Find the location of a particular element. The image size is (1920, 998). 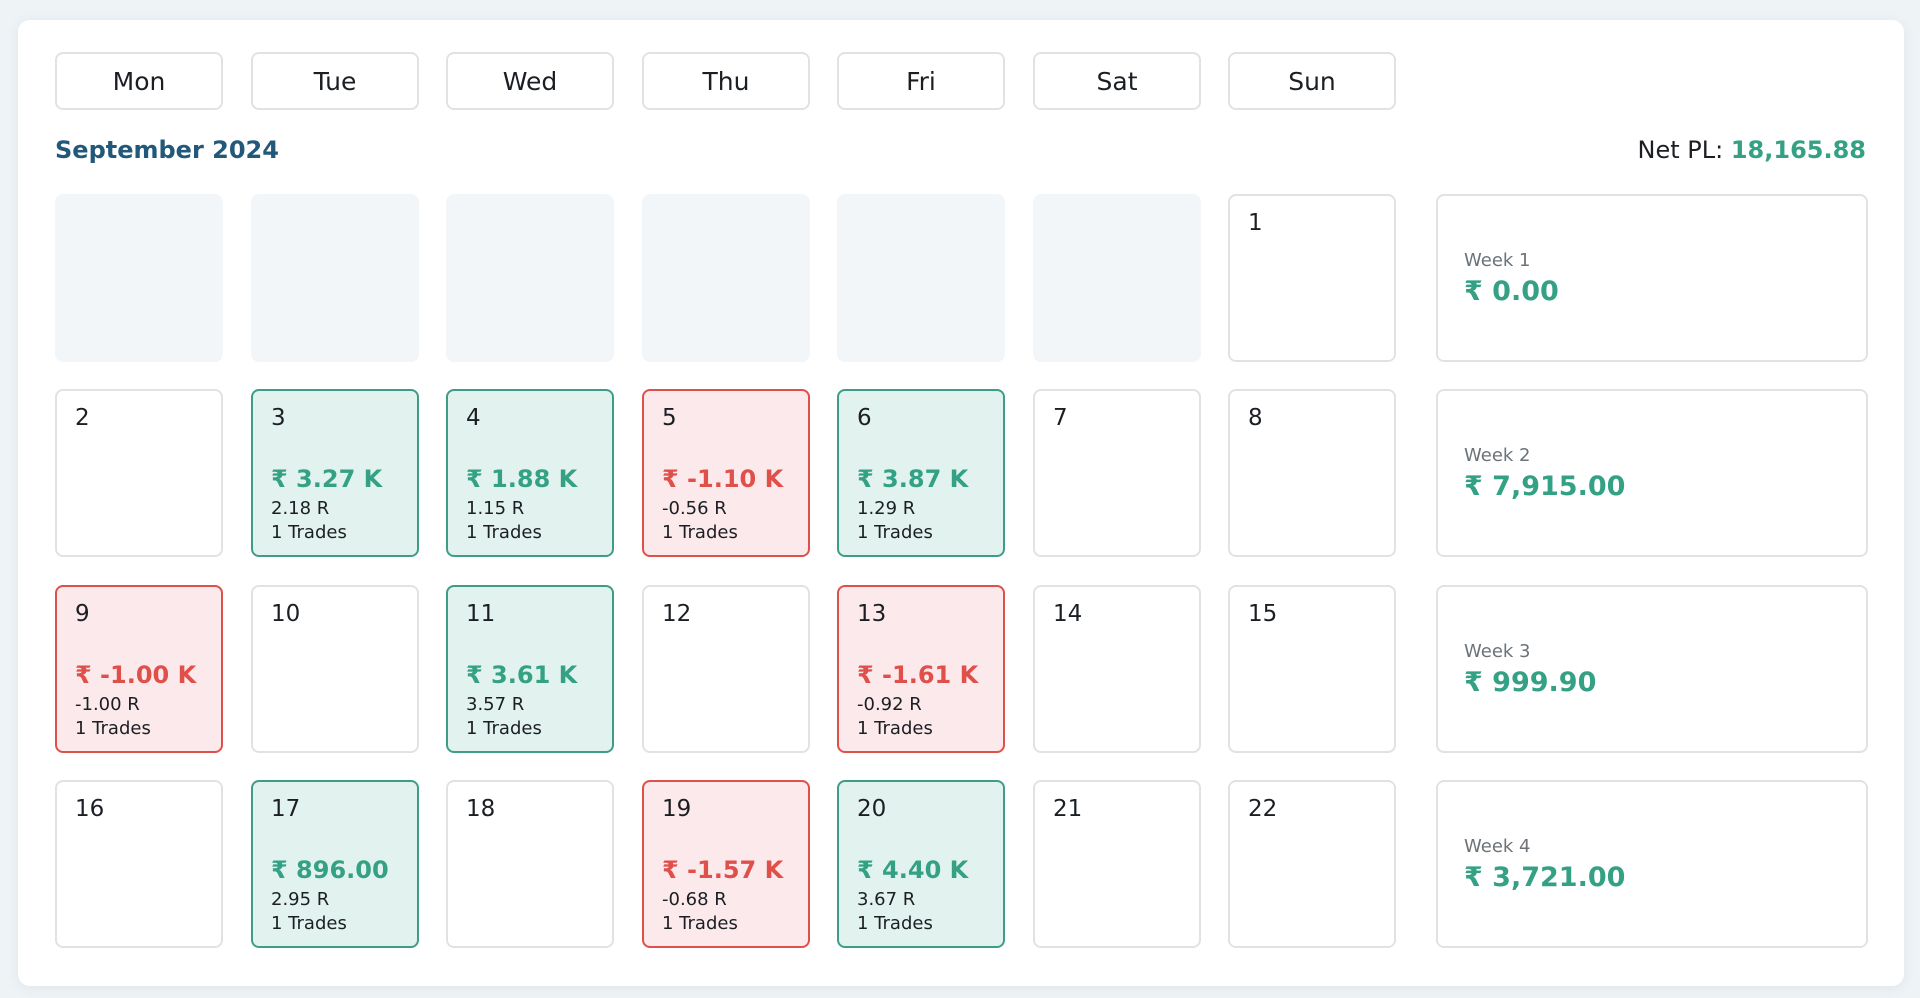

day-number: 10 is located at coordinates (286, 614).